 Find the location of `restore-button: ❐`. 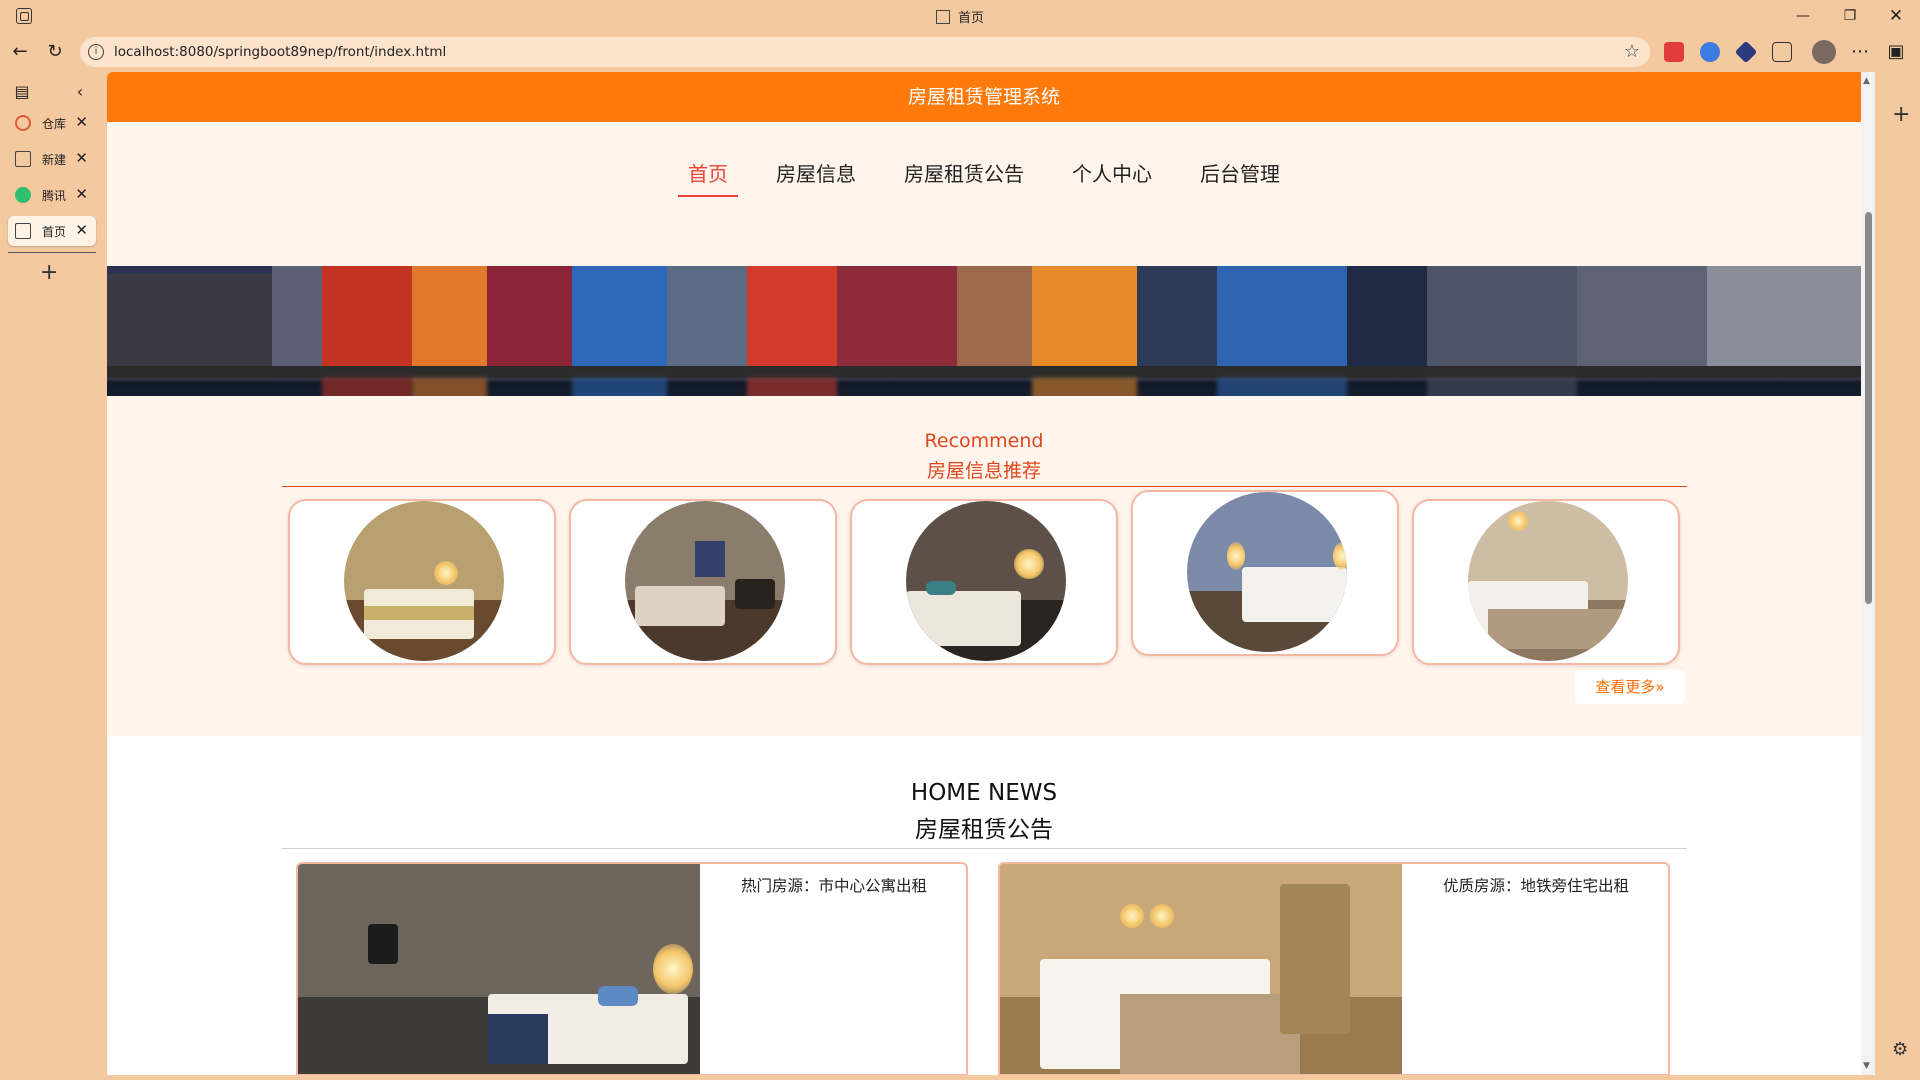

restore-button: ❐ is located at coordinates (1850, 16).